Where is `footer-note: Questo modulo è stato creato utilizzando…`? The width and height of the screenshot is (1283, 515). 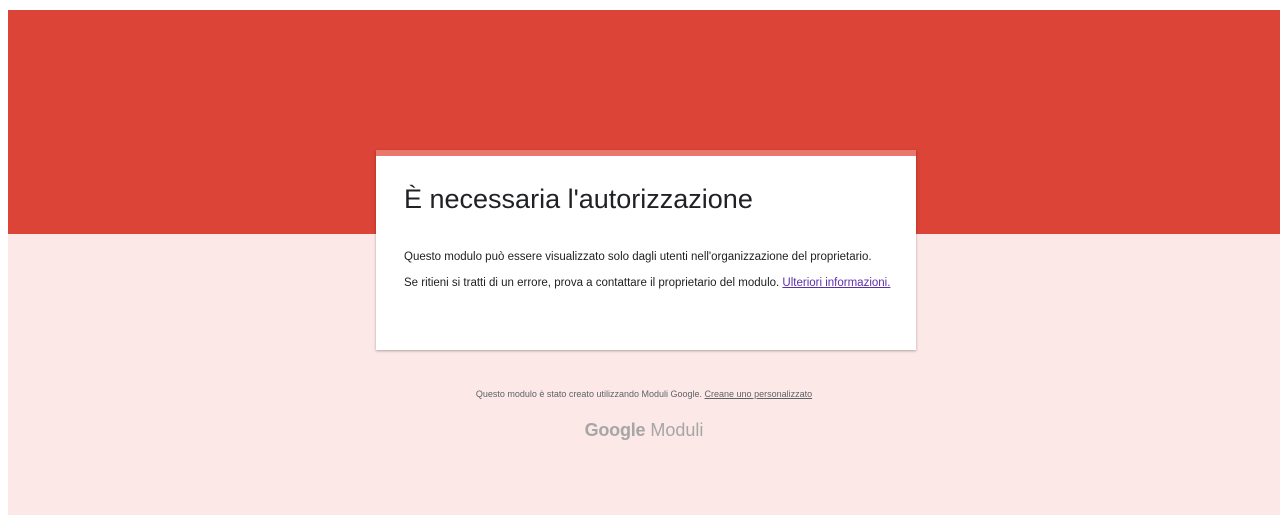
footer-note: Questo modulo è stato creato utilizzando… is located at coordinates (644, 394).